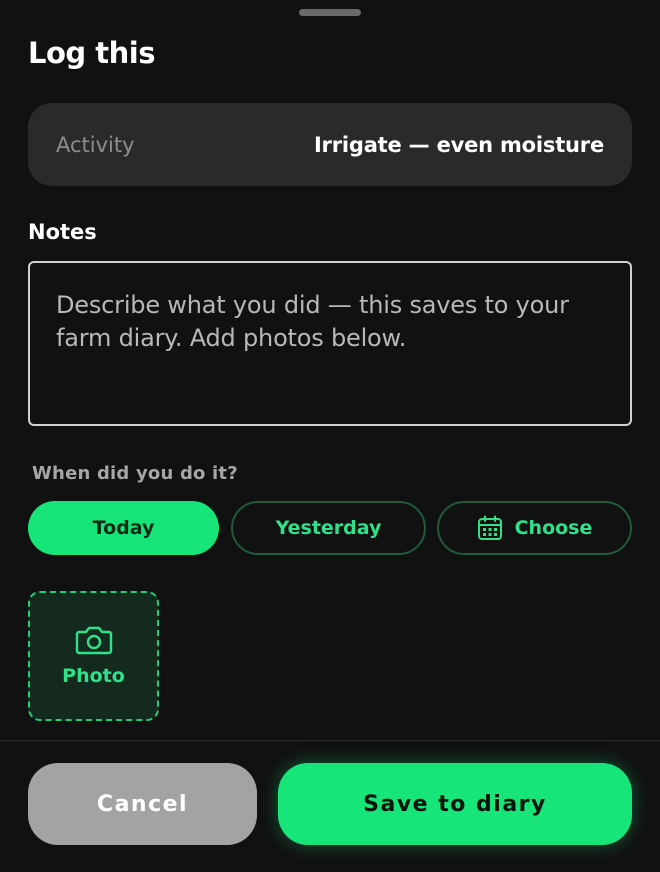  What do you see at coordinates (91, 53) in the screenshot?
I see `sheet-title: Log this` at bounding box center [91, 53].